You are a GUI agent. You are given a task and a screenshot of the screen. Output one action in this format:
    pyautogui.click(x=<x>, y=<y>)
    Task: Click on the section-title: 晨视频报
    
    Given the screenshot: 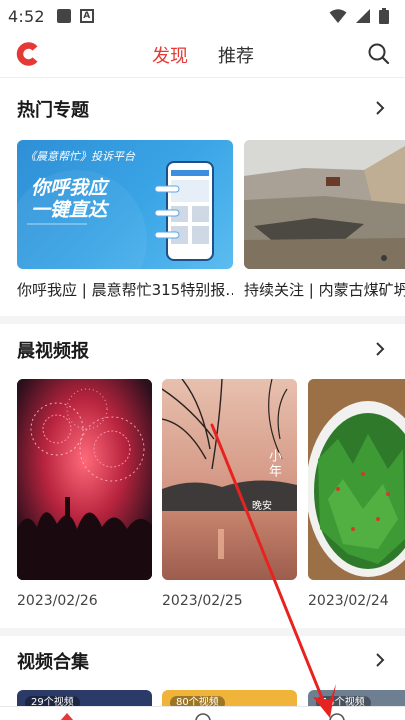 What is the action you would take?
    pyautogui.click(x=53, y=351)
    